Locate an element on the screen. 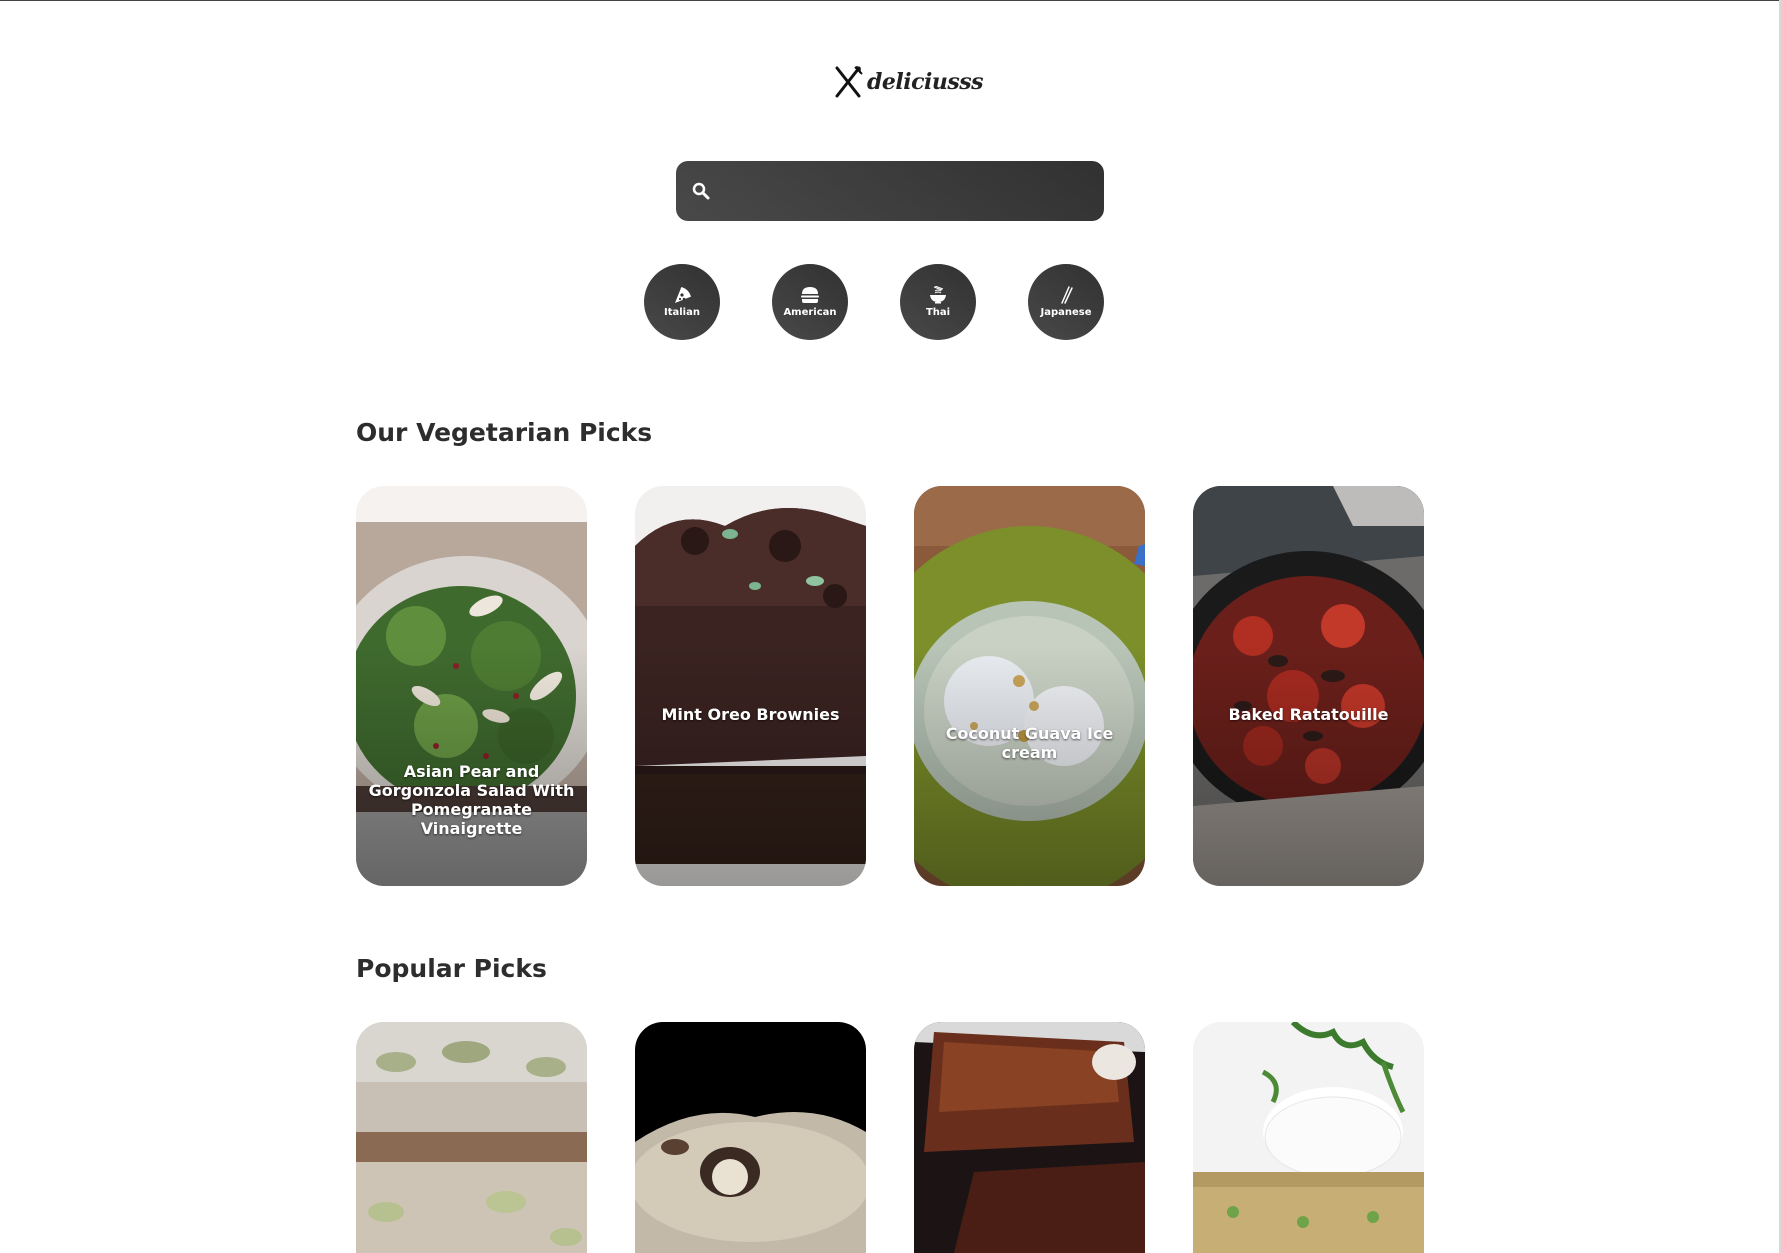 The width and height of the screenshot is (1781, 1253). section-title-popular: Popular Picks is located at coordinates (451, 968).